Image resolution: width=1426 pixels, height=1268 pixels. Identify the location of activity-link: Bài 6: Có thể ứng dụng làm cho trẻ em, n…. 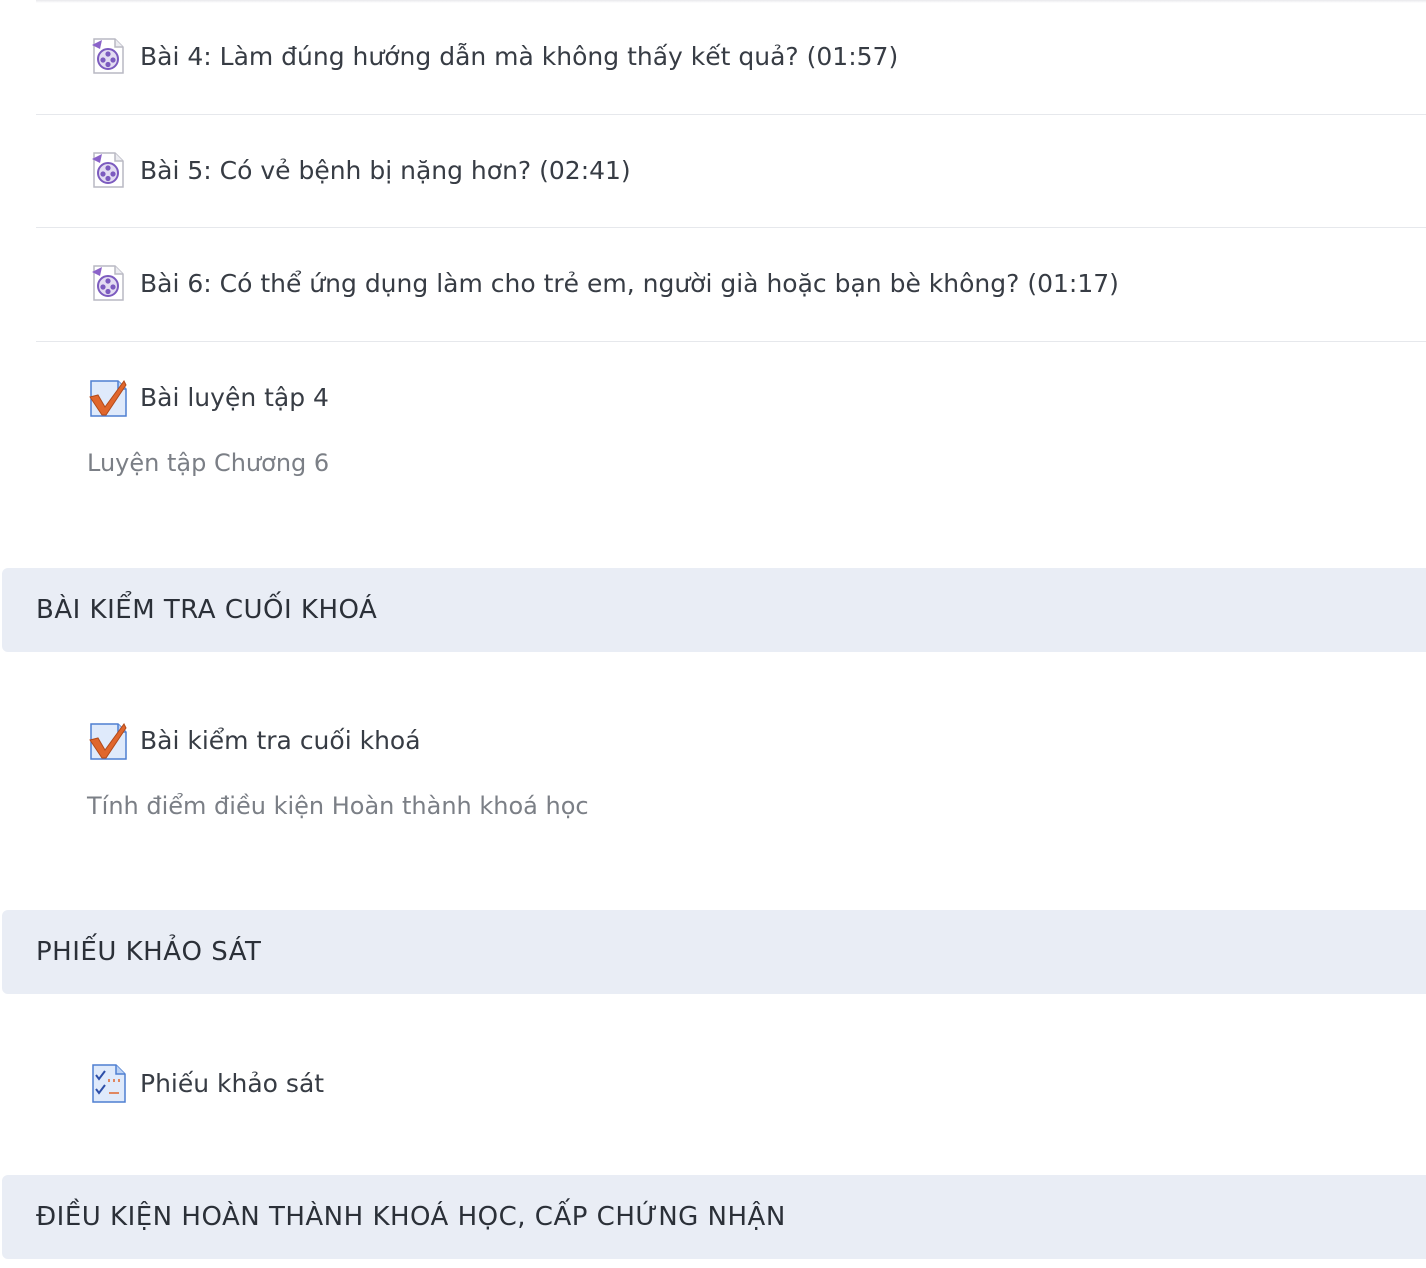
(629, 283).